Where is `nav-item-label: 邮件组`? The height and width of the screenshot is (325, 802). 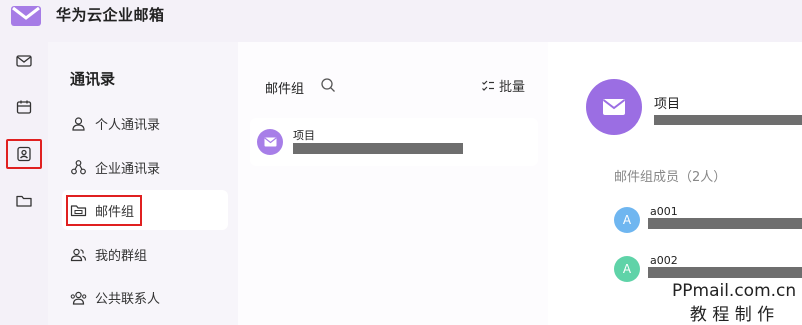
nav-item-label: 邮件组 is located at coordinates (115, 212).